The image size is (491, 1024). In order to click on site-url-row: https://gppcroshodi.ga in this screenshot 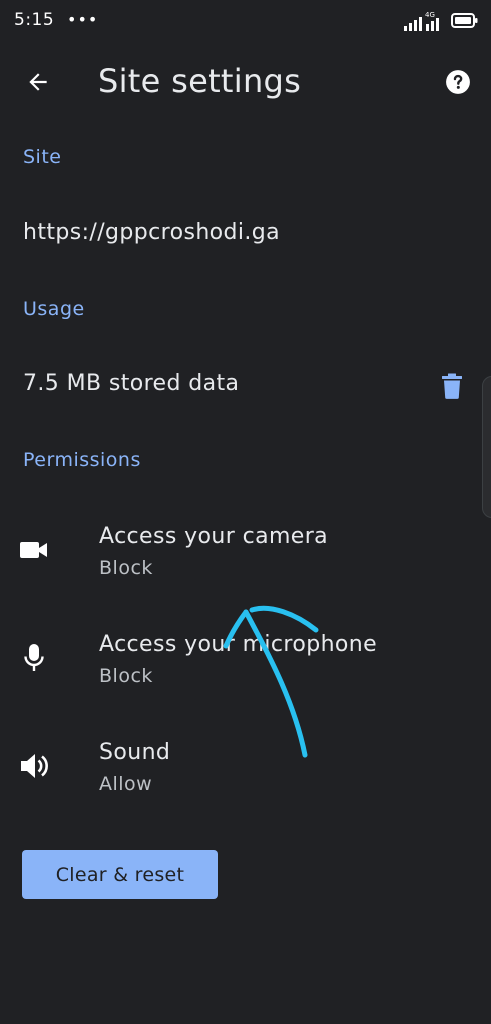, I will do `click(245, 235)`.